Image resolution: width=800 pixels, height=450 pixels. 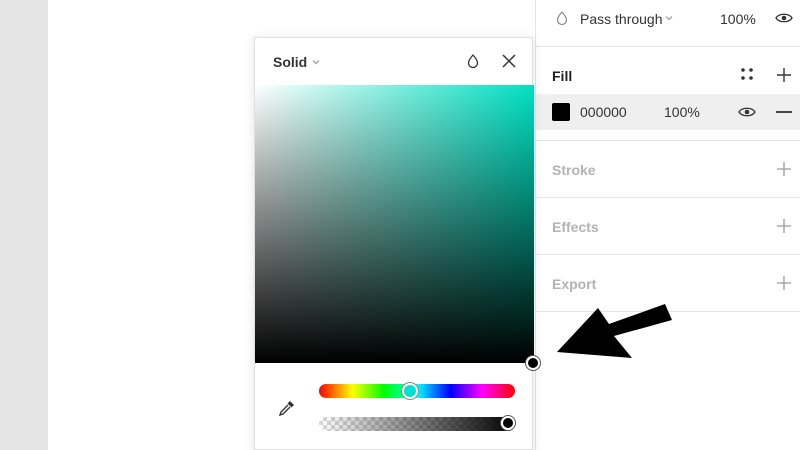 I want to click on fill-row: 000000 100%, so click(x=668, y=112).